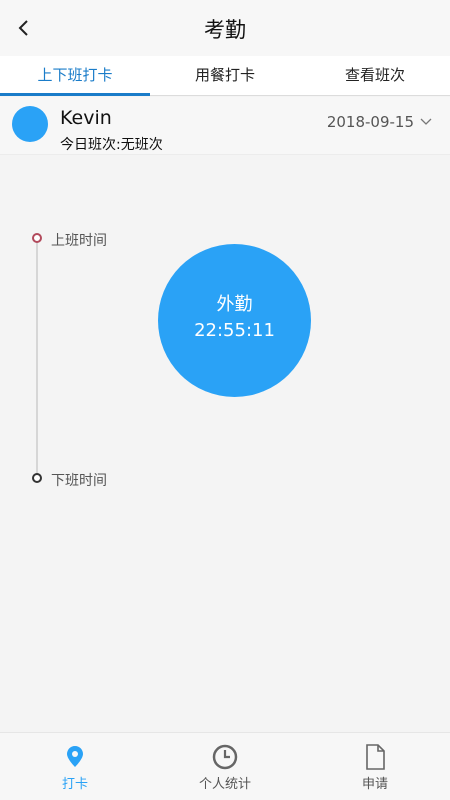 The width and height of the screenshot is (450, 800). I want to click on today-shift: 今日班次:无班次, so click(111, 145).